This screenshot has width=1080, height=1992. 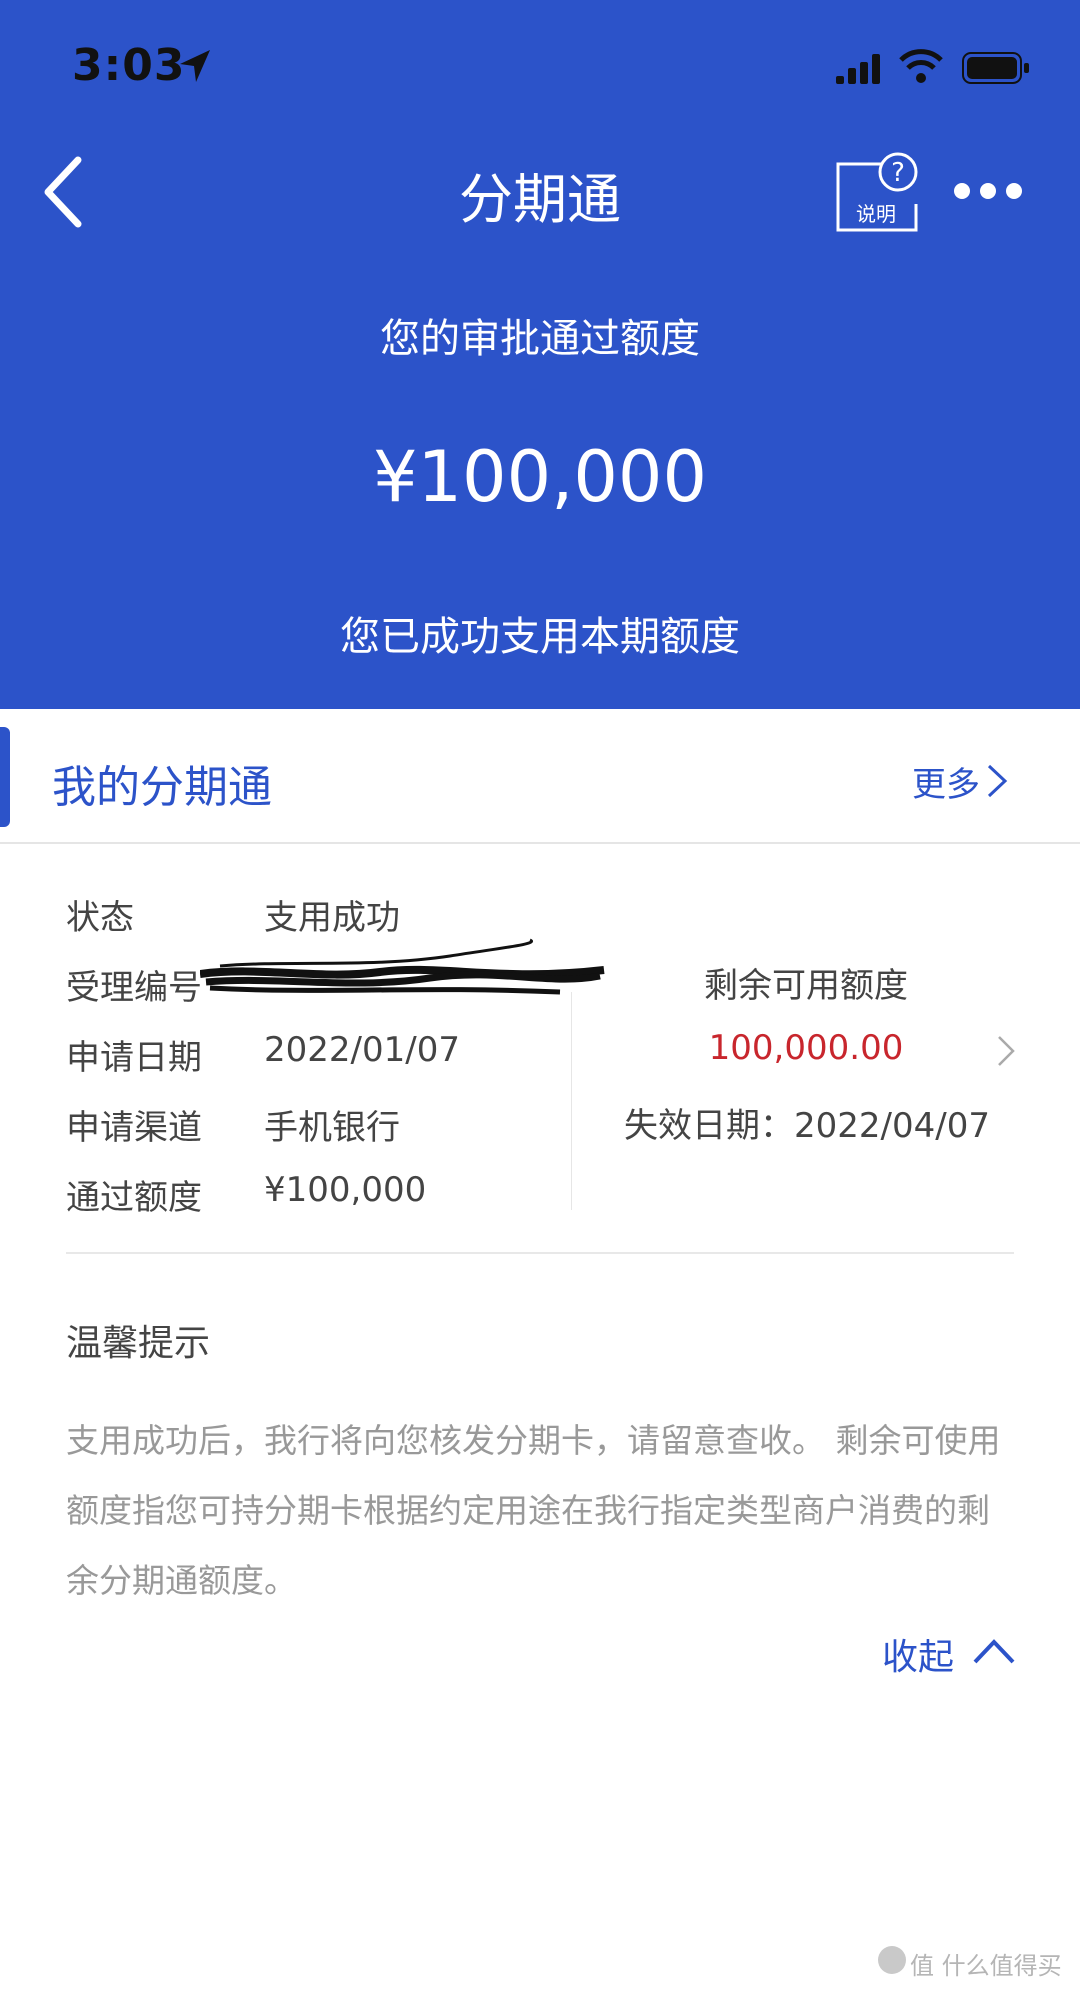 What do you see at coordinates (995, 68) in the screenshot?
I see `battery-icon` at bounding box center [995, 68].